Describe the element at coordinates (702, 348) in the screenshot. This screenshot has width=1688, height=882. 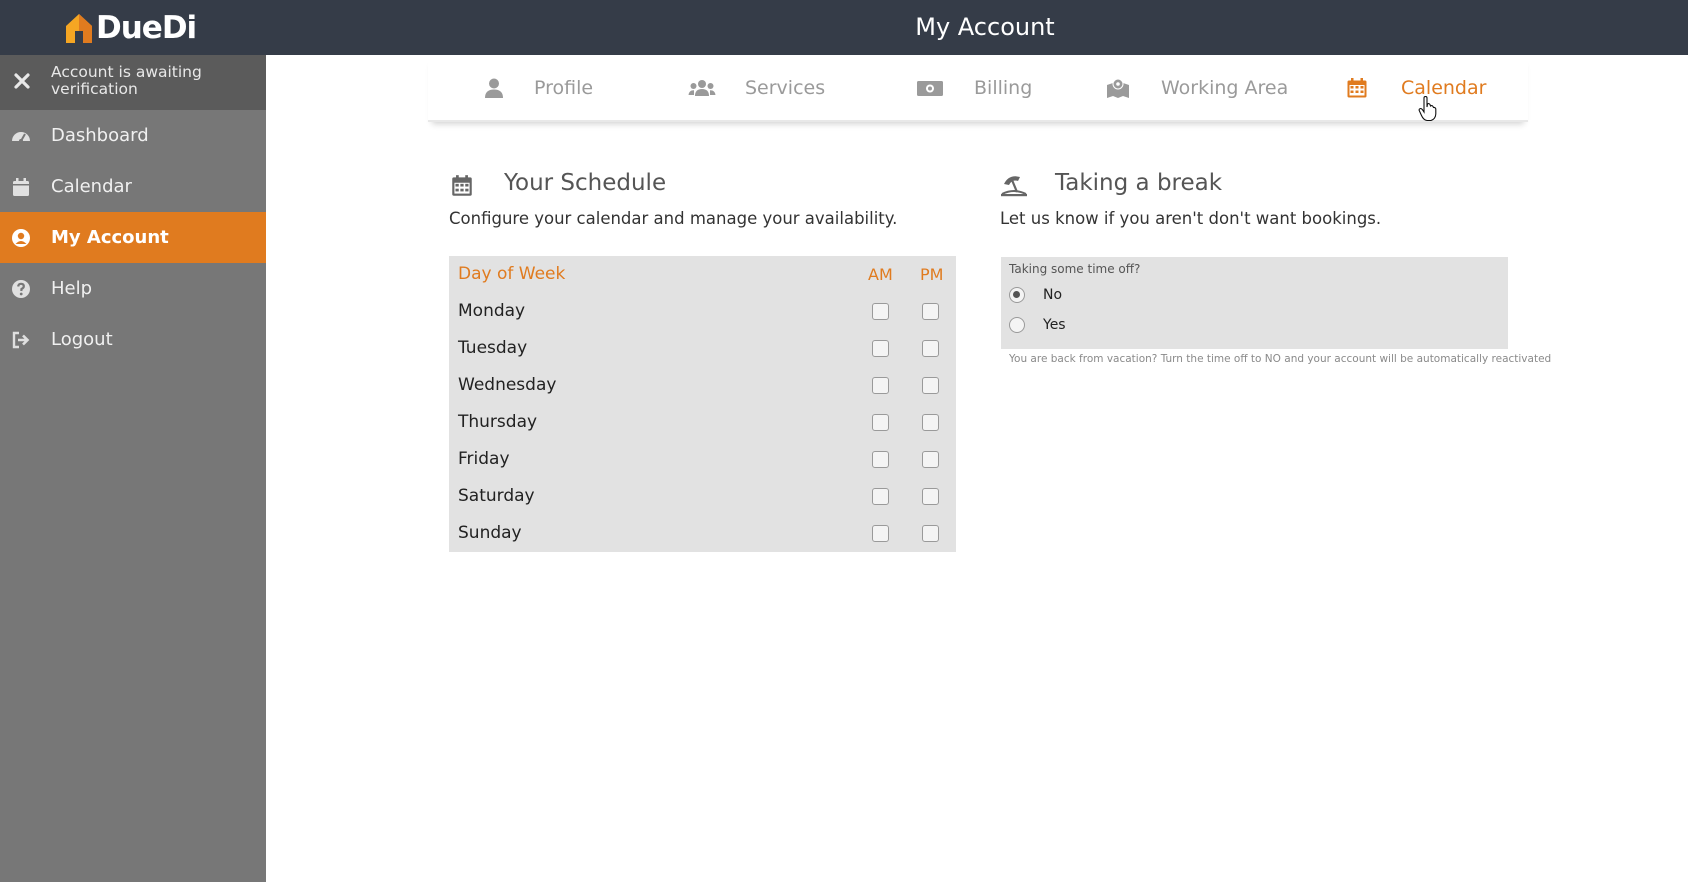
I see `table-row: Tuesday` at that location.